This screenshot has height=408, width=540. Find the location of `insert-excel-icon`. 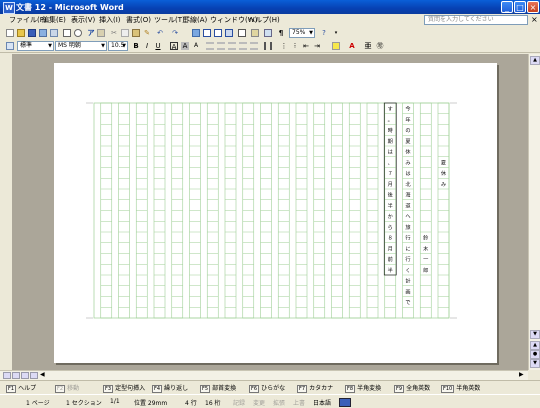

insert-excel-icon is located at coordinates (229, 33).